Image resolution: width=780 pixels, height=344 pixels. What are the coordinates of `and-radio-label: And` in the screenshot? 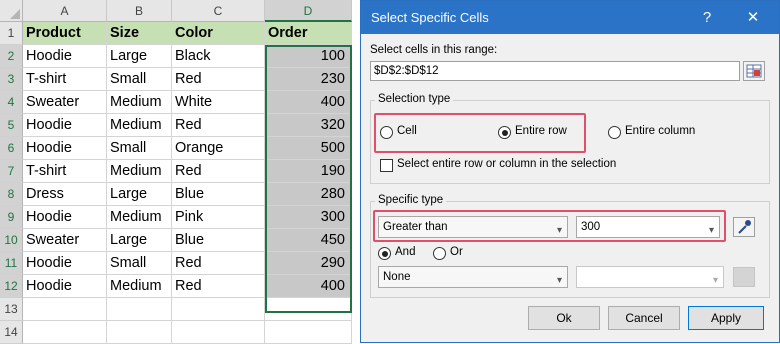 It's located at (405, 252).